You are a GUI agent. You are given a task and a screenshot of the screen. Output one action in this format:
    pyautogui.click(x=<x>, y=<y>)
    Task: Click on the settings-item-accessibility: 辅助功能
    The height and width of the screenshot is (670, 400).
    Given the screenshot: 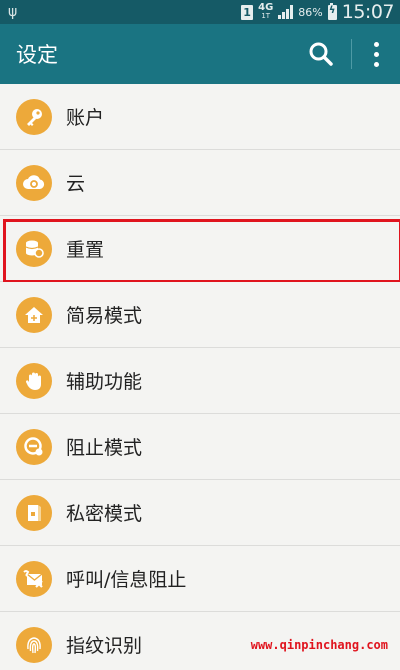 What is the action you would take?
    pyautogui.click(x=200, y=381)
    